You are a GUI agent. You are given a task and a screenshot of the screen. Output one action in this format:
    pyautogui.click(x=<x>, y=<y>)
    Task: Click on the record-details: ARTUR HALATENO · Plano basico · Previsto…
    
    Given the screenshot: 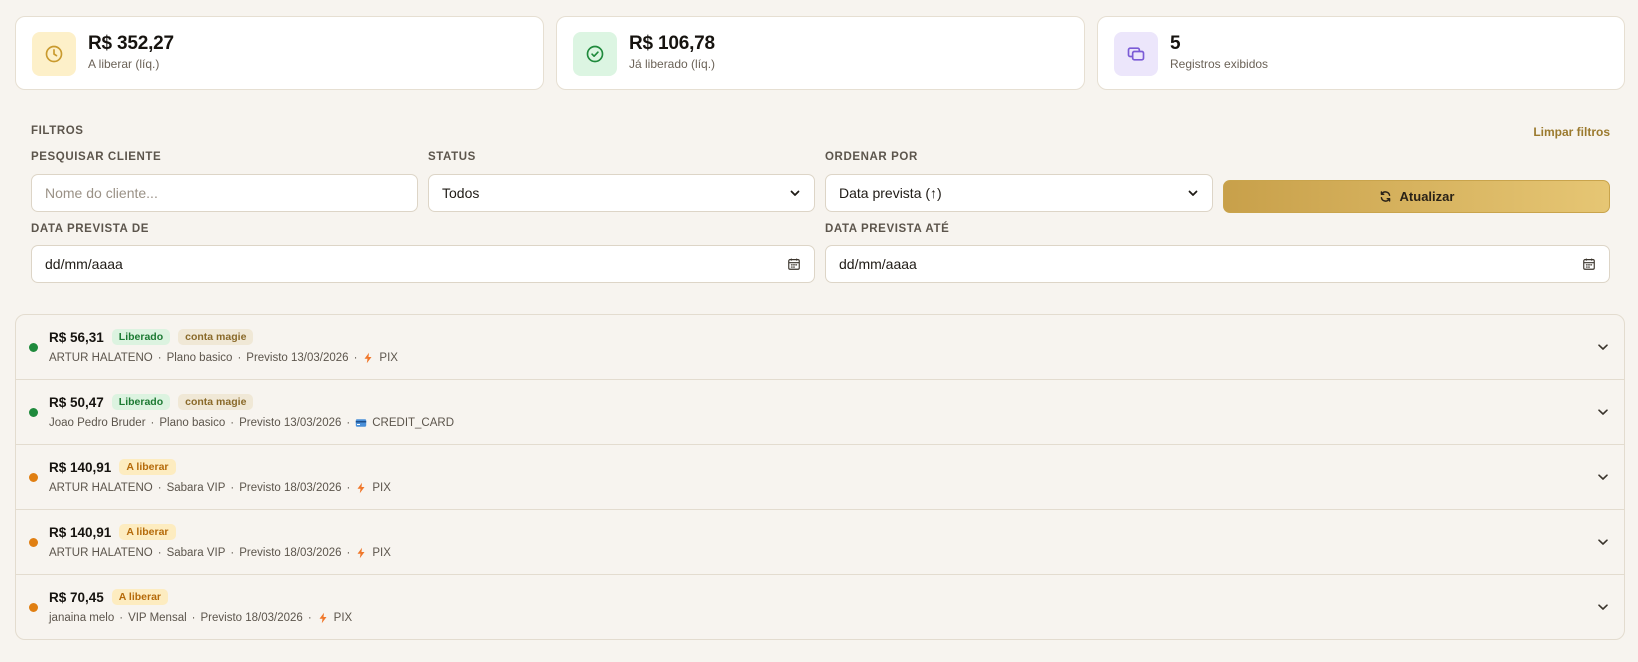 What is the action you would take?
    pyautogui.click(x=223, y=358)
    